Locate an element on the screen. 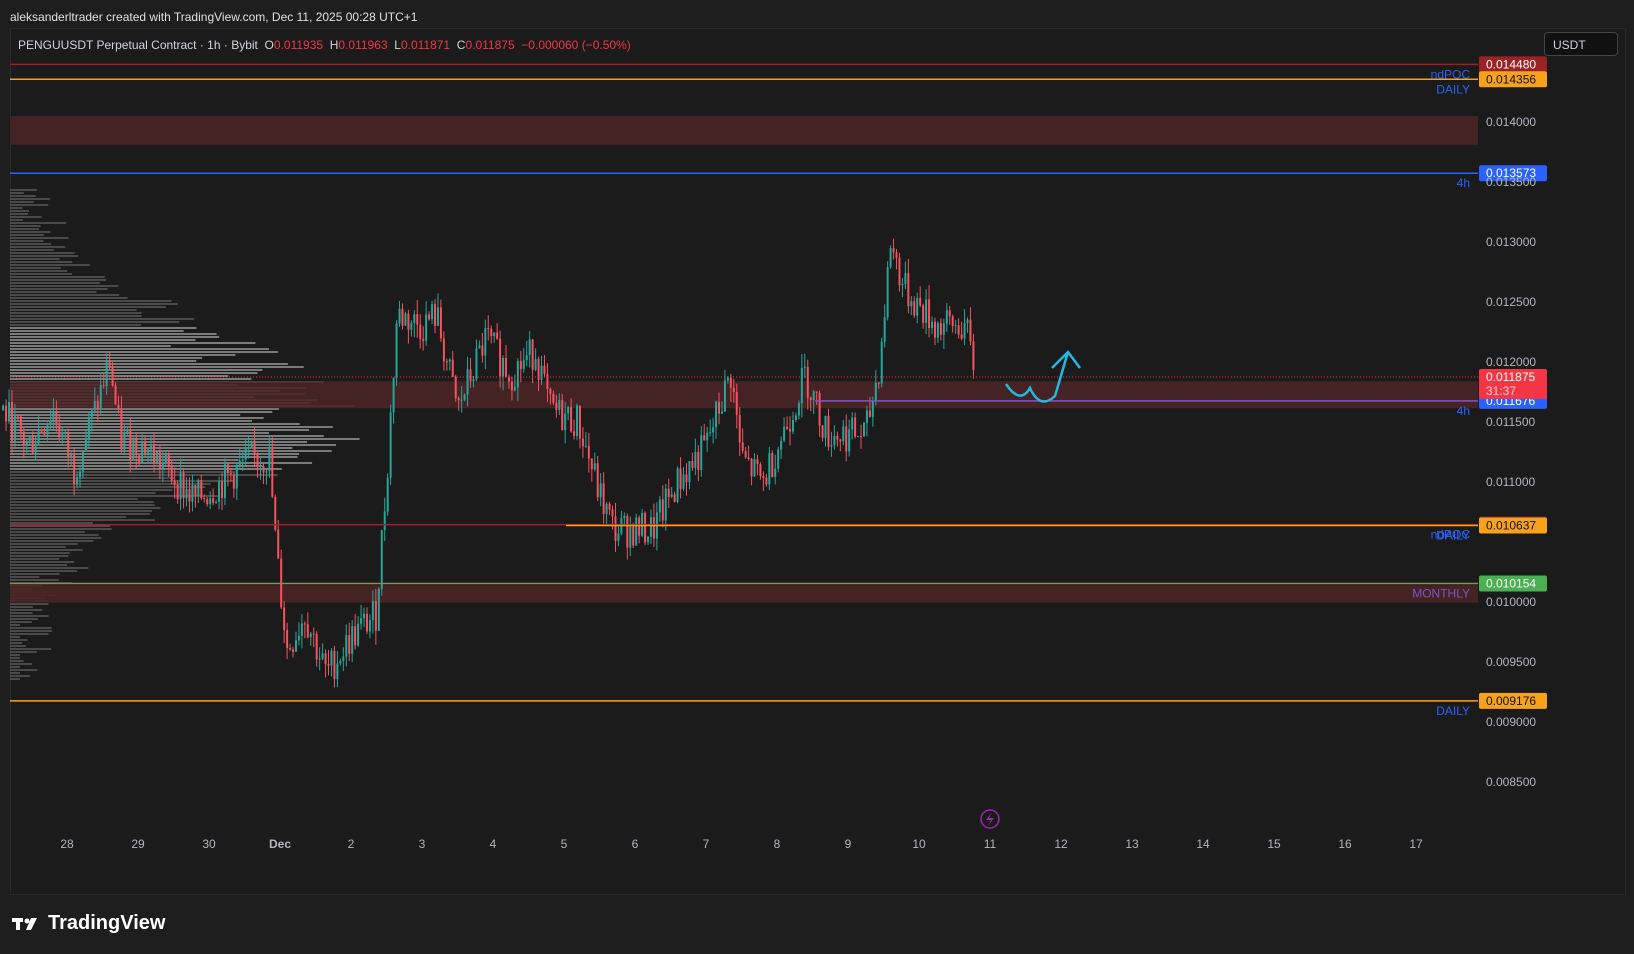  x-tick-label: 30 is located at coordinates (209, 844).